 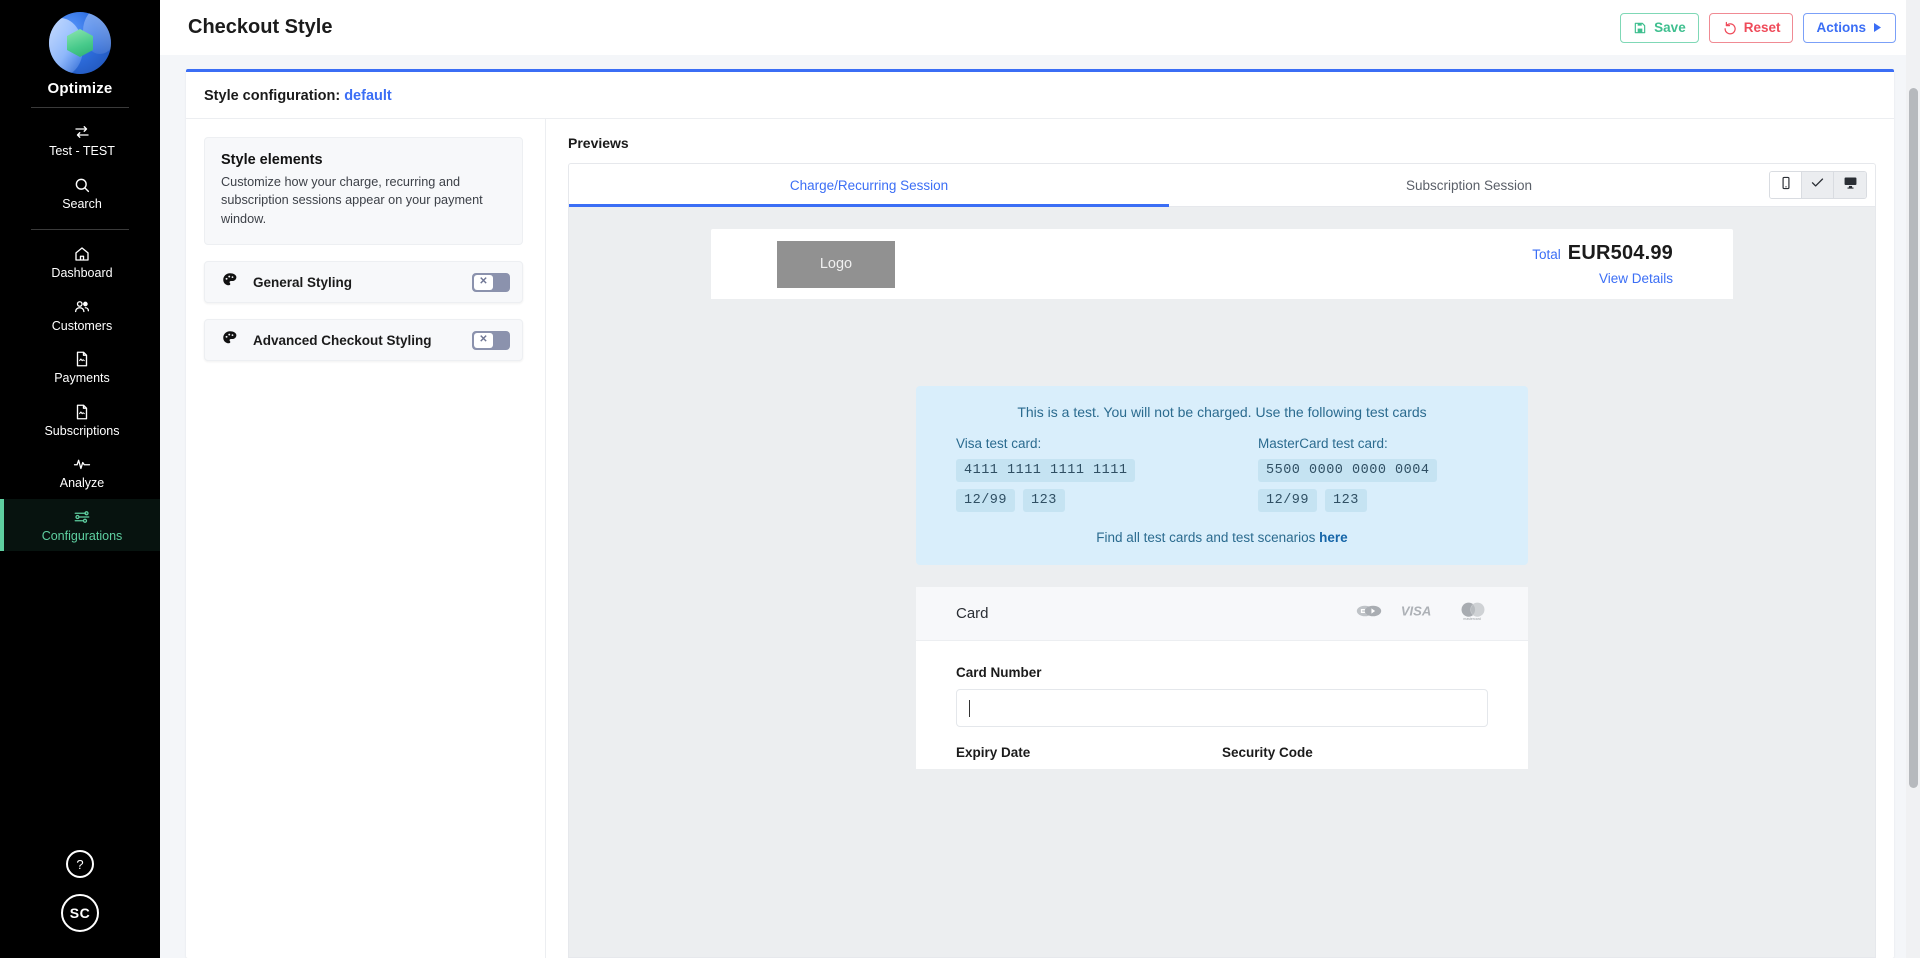 I want to click on card-brand-icons: VISA mastercard, so click(x=1422, y=613).